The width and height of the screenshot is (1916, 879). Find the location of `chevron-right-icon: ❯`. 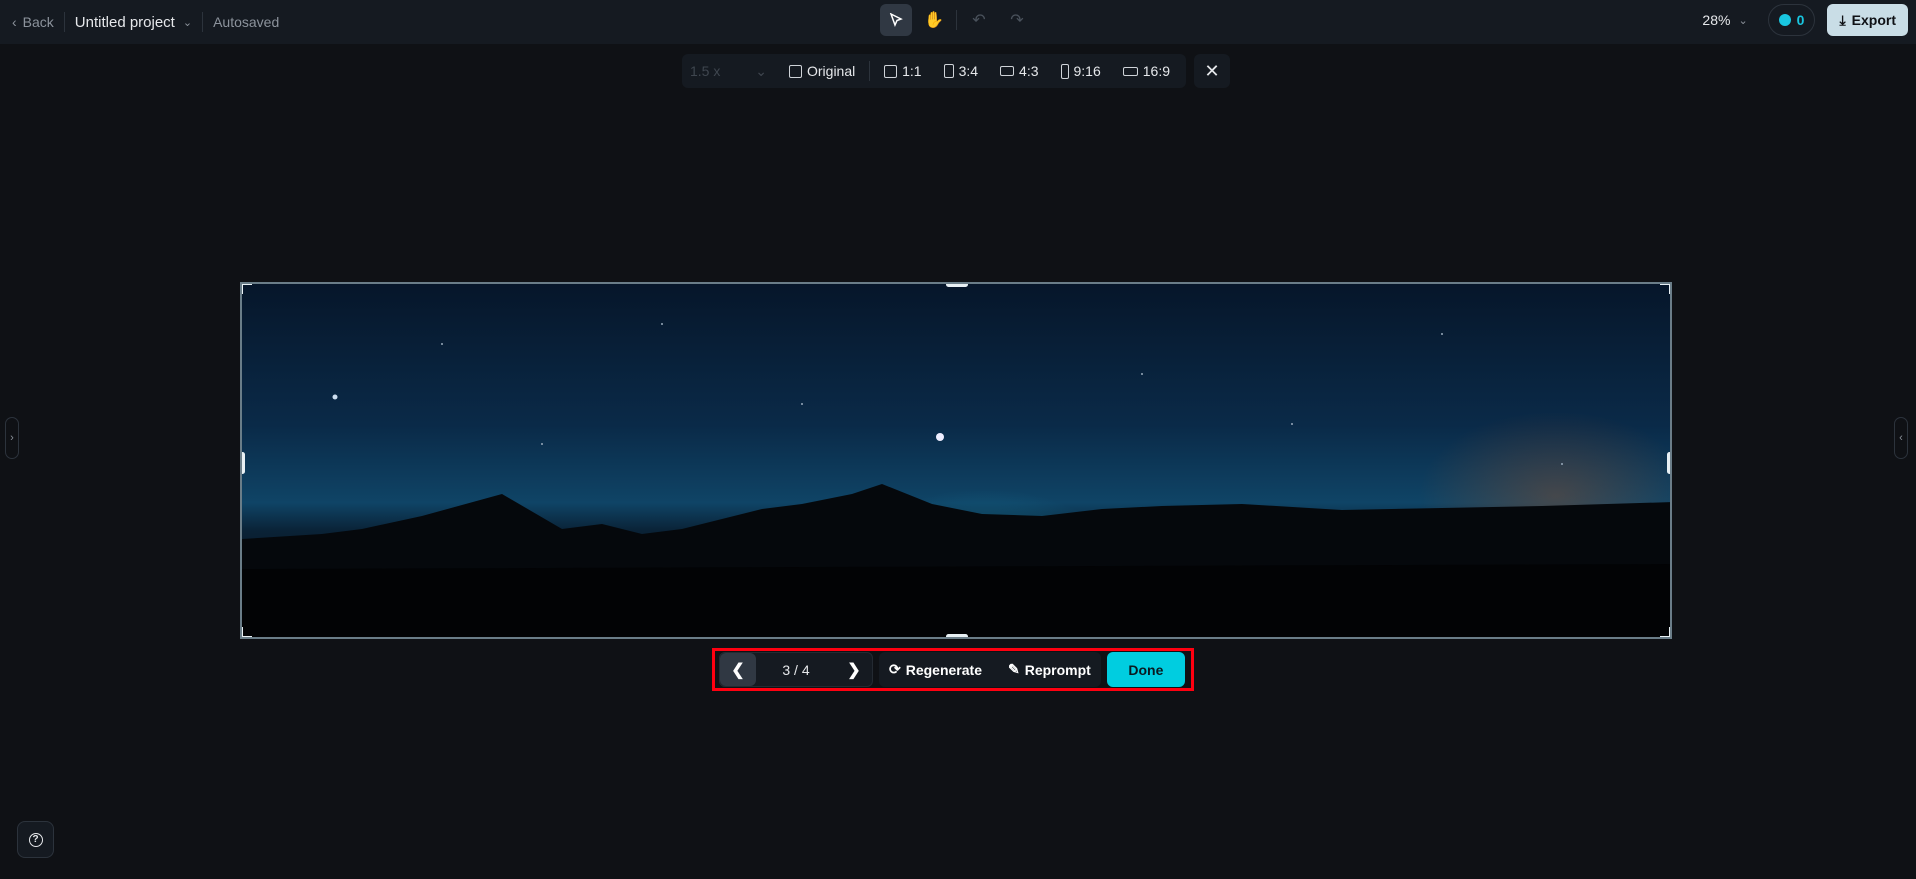

chevron-right-icon: ❯ is located at coordinates (854, 670).